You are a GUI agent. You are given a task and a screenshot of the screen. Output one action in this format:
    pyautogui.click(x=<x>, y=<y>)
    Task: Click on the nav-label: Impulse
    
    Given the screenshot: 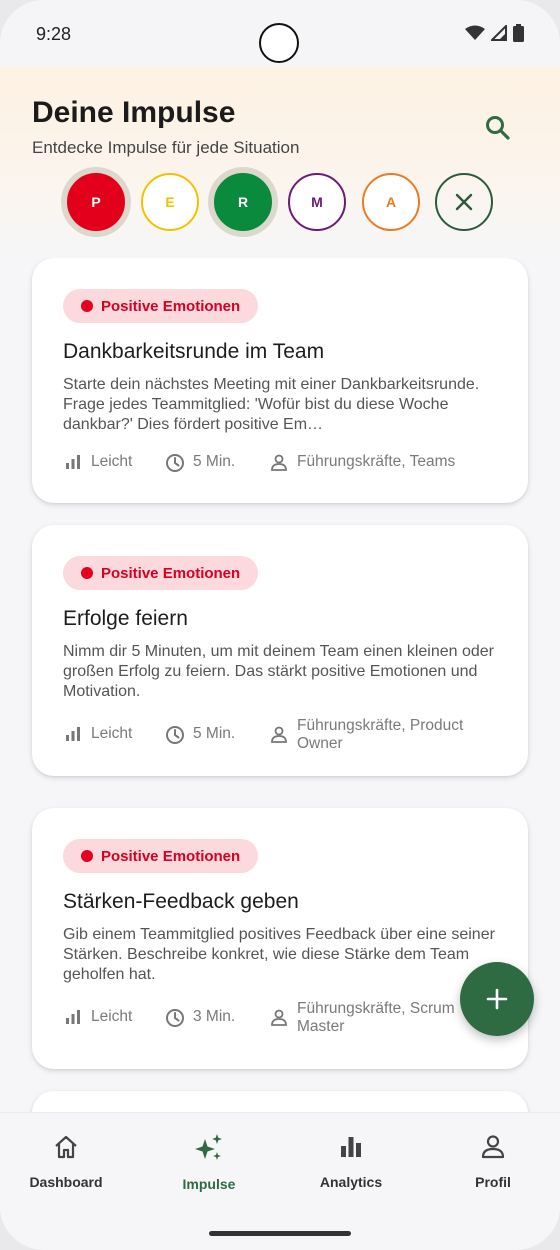 What is the action you would take?
    pyautogui.click(x=209, y=1184)
    